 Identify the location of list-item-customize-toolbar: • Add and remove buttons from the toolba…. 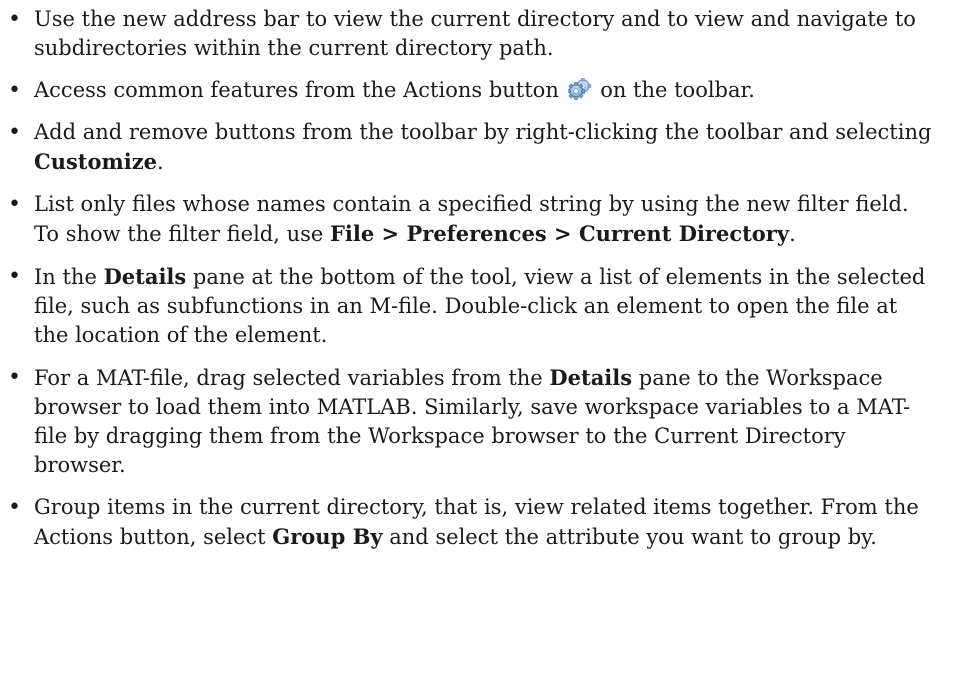
(467, 147).